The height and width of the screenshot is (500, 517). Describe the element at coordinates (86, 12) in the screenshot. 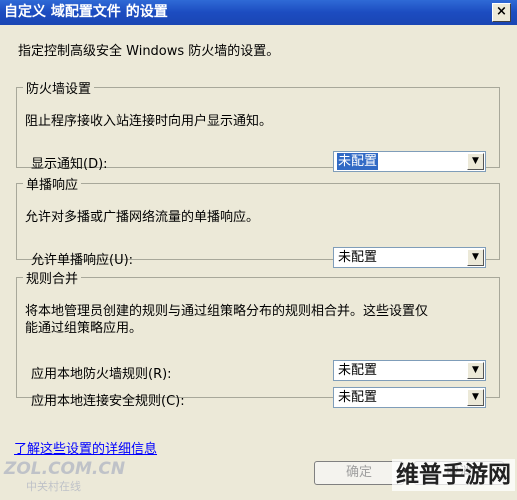

I see `window-title: 自定义 域配置文件 的设置` at that location.